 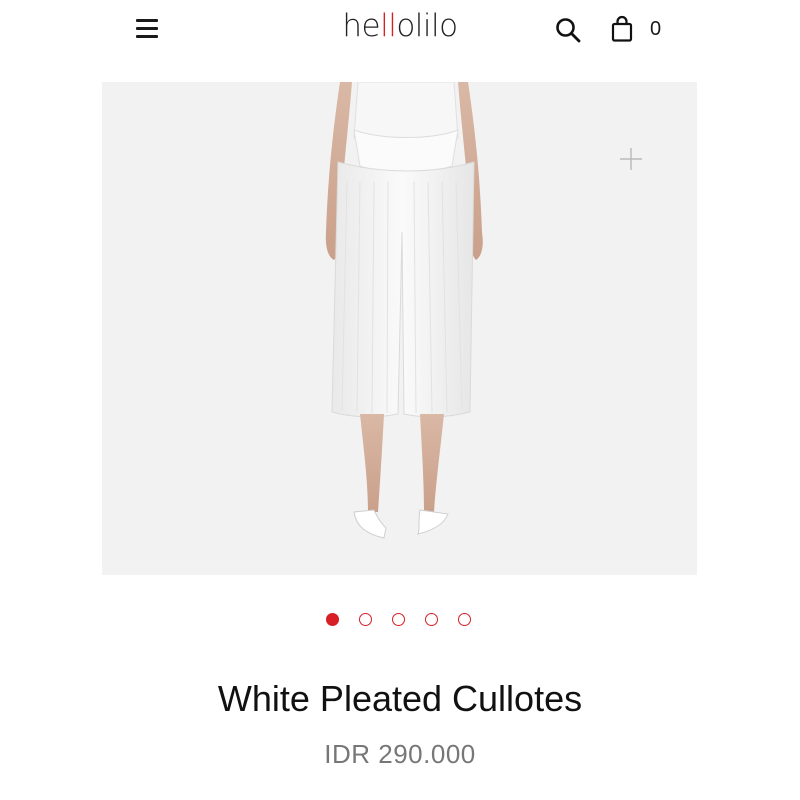 What do you see at coordinates (400, 698) in the screenshot?
I see `product-title: White Pleated Cullotes` at bounding box center [400, 698].